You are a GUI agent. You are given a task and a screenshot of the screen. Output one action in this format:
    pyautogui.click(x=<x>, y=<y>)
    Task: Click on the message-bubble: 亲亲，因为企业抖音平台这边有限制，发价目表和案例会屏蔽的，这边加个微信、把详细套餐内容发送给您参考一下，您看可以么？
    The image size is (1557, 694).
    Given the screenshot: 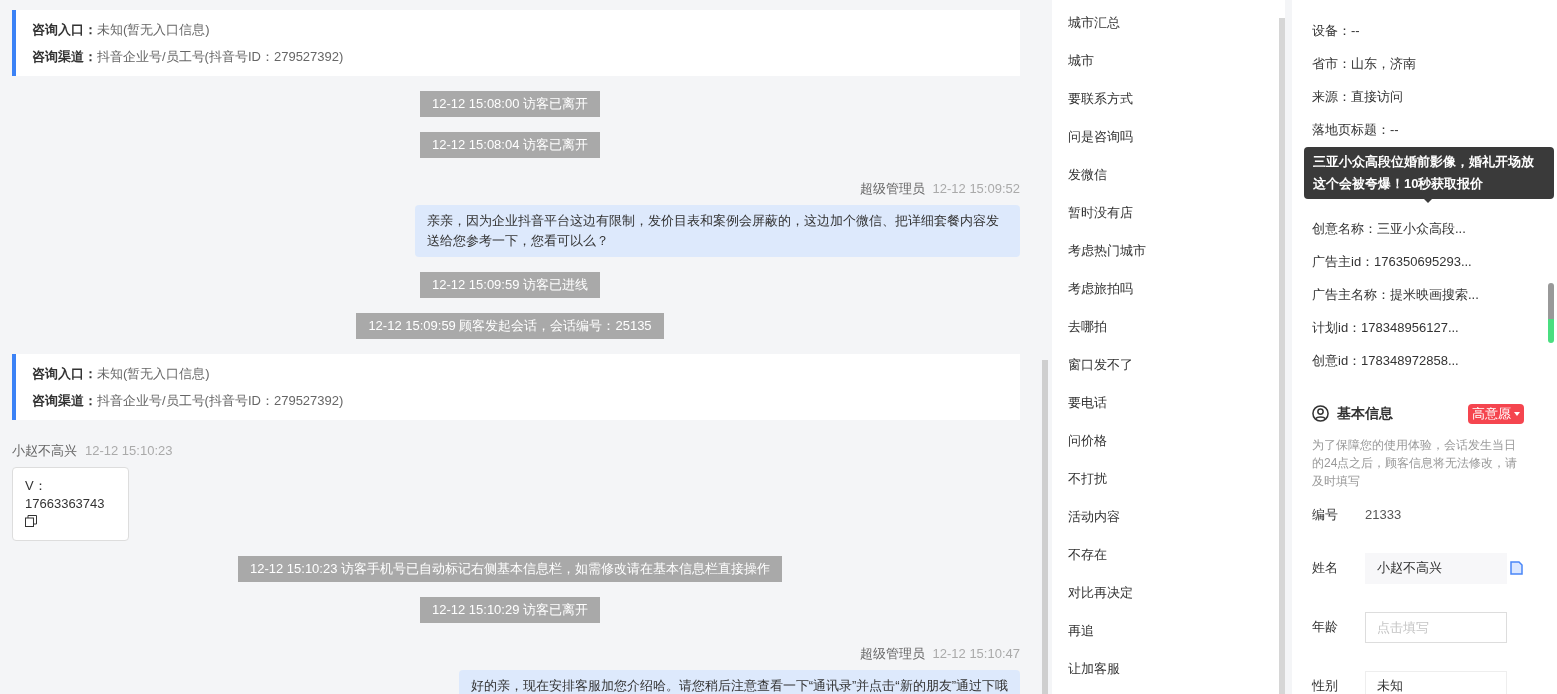 What is the action you would take?
    pyautogui.click(x=717, y=231)
    